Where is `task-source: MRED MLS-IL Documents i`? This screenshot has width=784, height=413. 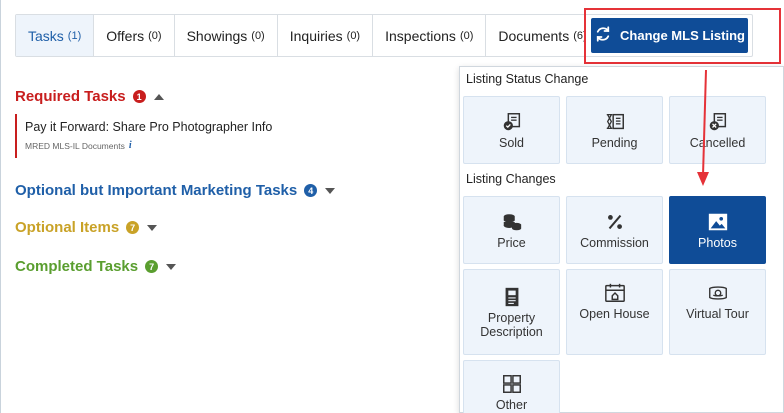 task-source: MRED MLS-IL Documents i is located at coordinates (78, 145).